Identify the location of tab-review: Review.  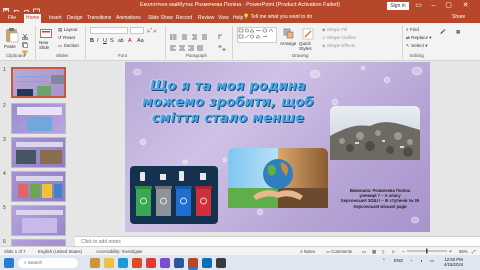
(206, 18).